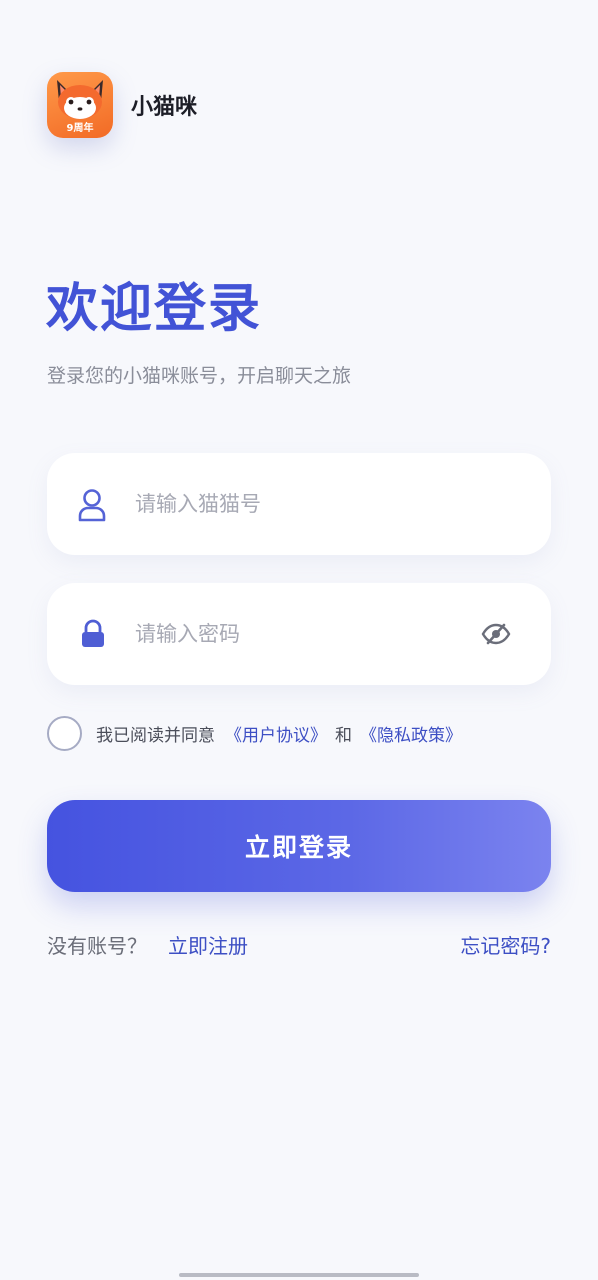 This screenshot has width=598, height=1280. Describe the element at coordinates (164, 107) in the screenshot. I see `app-name: 小猫咪` at that location.